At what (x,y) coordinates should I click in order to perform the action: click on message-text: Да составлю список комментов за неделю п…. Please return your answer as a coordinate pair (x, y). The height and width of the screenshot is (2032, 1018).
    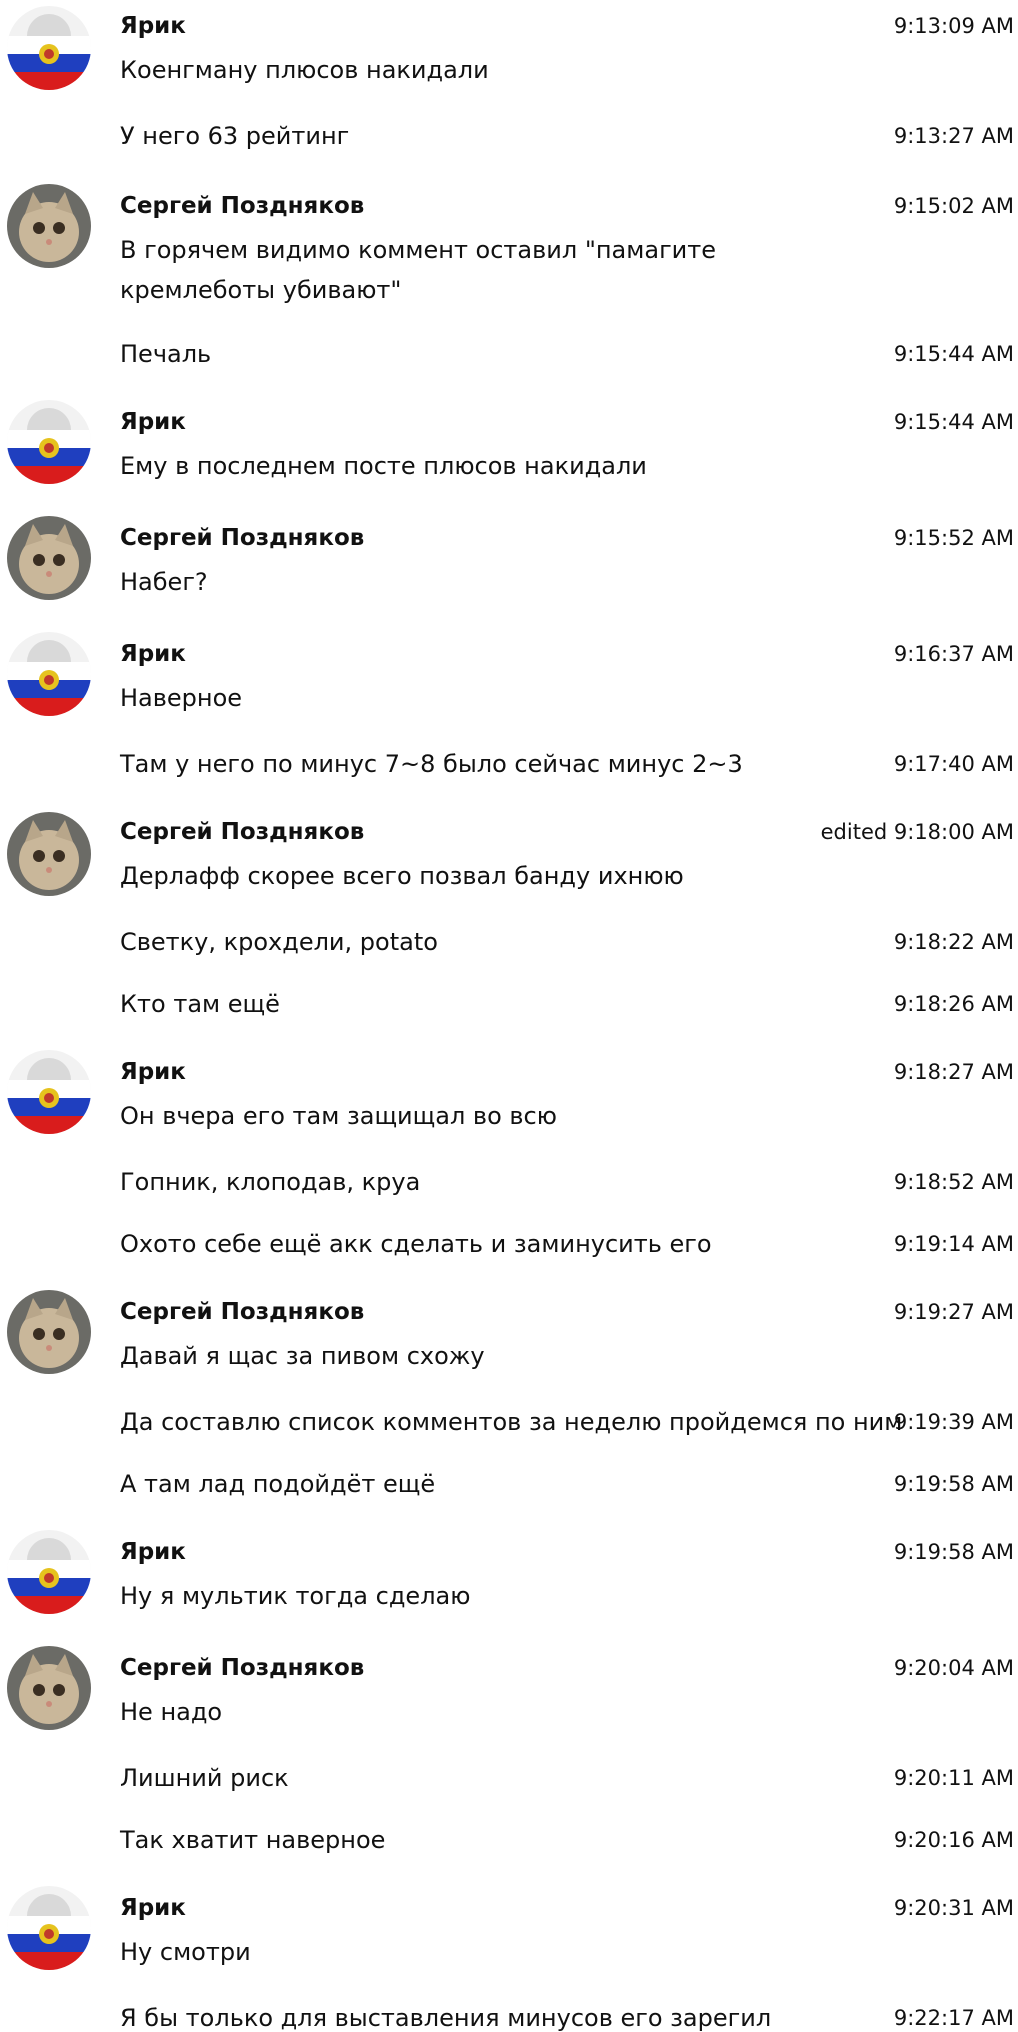
    Looking at the image, I should click on (511, 1422).